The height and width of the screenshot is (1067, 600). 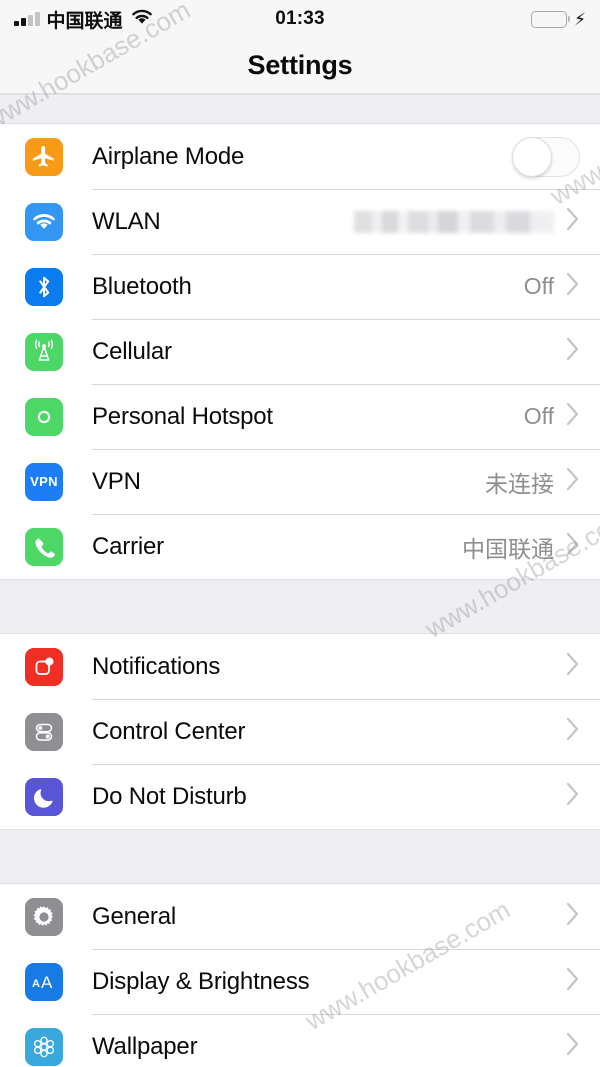 I want to click on airplane-mode-toggle, so click(x=546, y=156).